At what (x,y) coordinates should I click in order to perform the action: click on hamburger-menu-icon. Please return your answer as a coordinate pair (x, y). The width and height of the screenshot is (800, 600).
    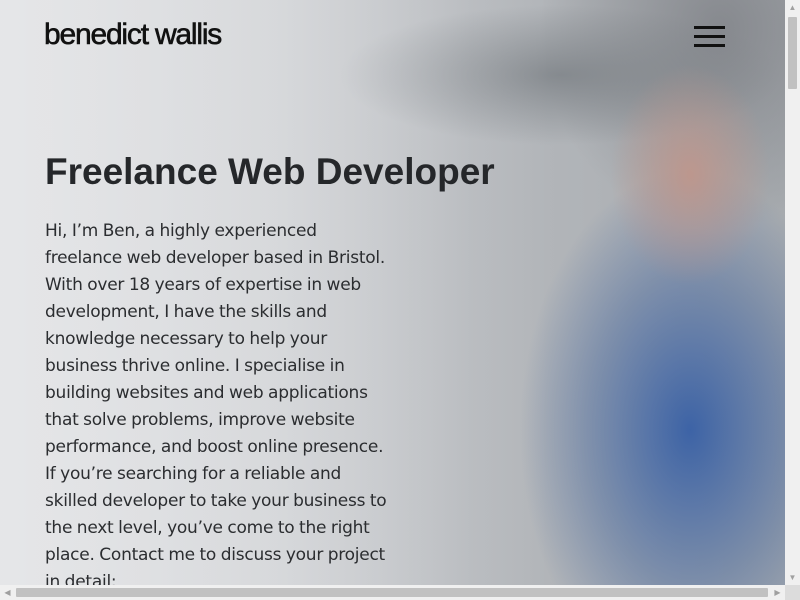
    Looking at the image, I should click on (710, 38).